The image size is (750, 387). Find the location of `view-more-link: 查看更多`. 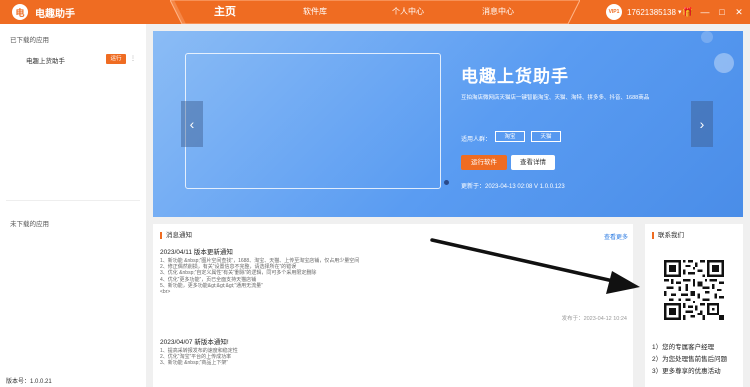

view-more-link: 查看更多 is located at coordinates (616, 236).